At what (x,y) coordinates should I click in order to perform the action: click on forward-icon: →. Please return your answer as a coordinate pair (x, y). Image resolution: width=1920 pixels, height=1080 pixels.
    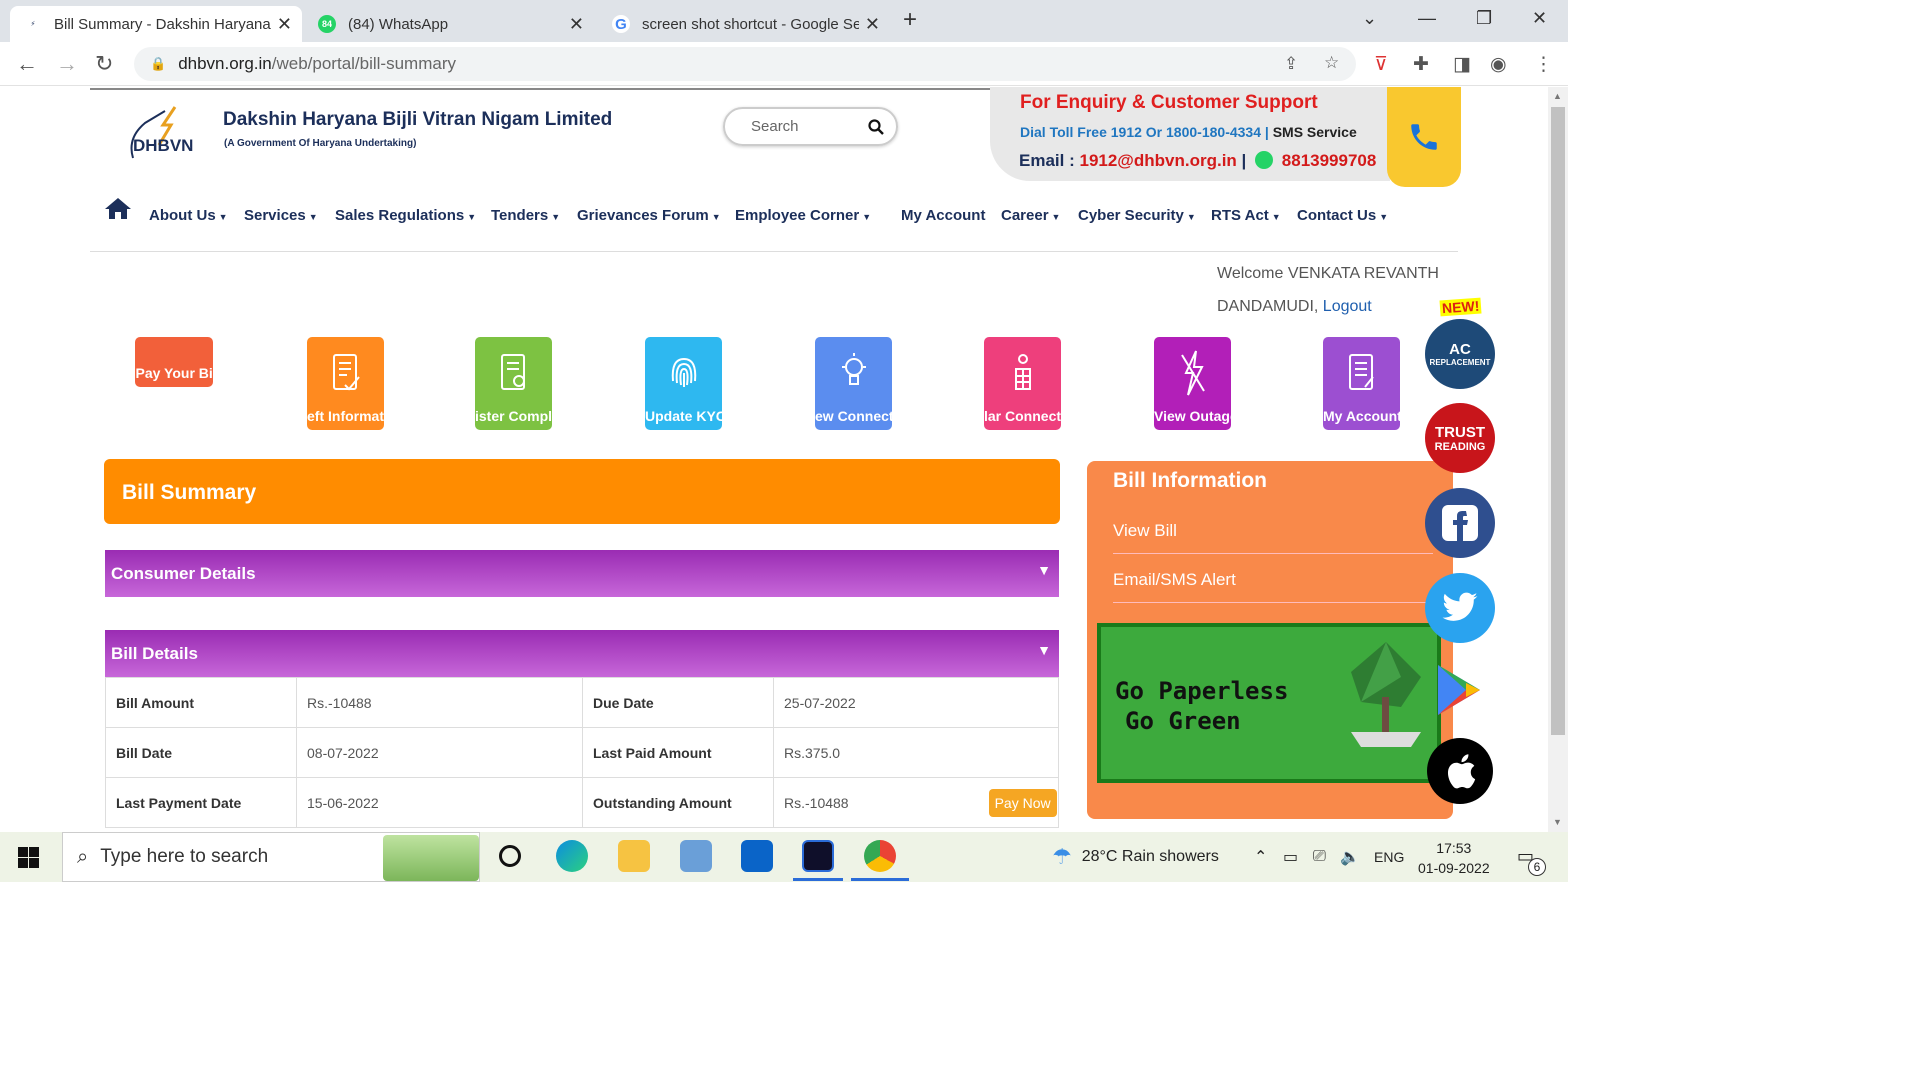
    Looking at the image, I should click on (67, 64).